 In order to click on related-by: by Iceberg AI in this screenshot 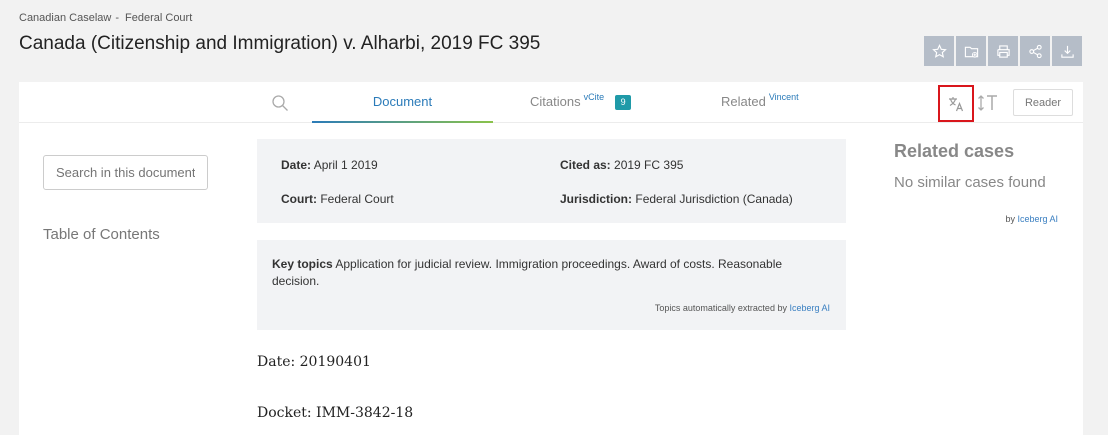, I will do `click(1031, 219)`.